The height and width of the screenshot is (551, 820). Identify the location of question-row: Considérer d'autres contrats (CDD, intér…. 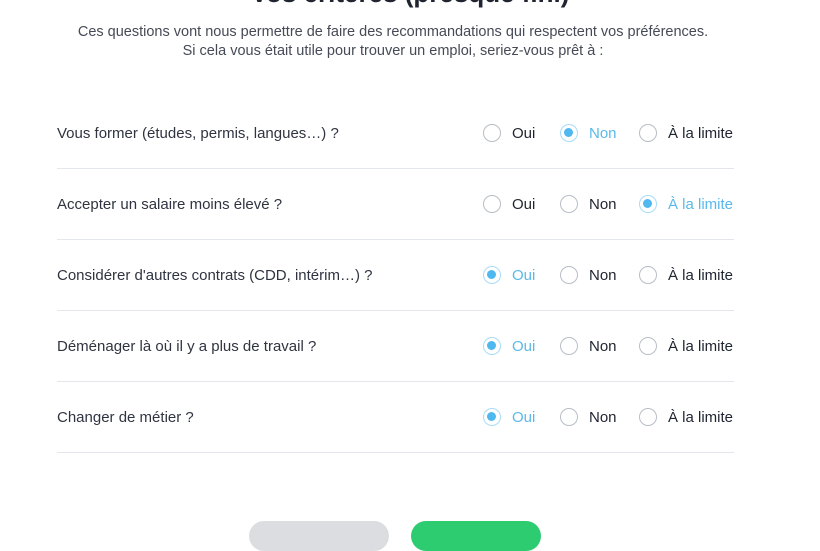
(395, 275).